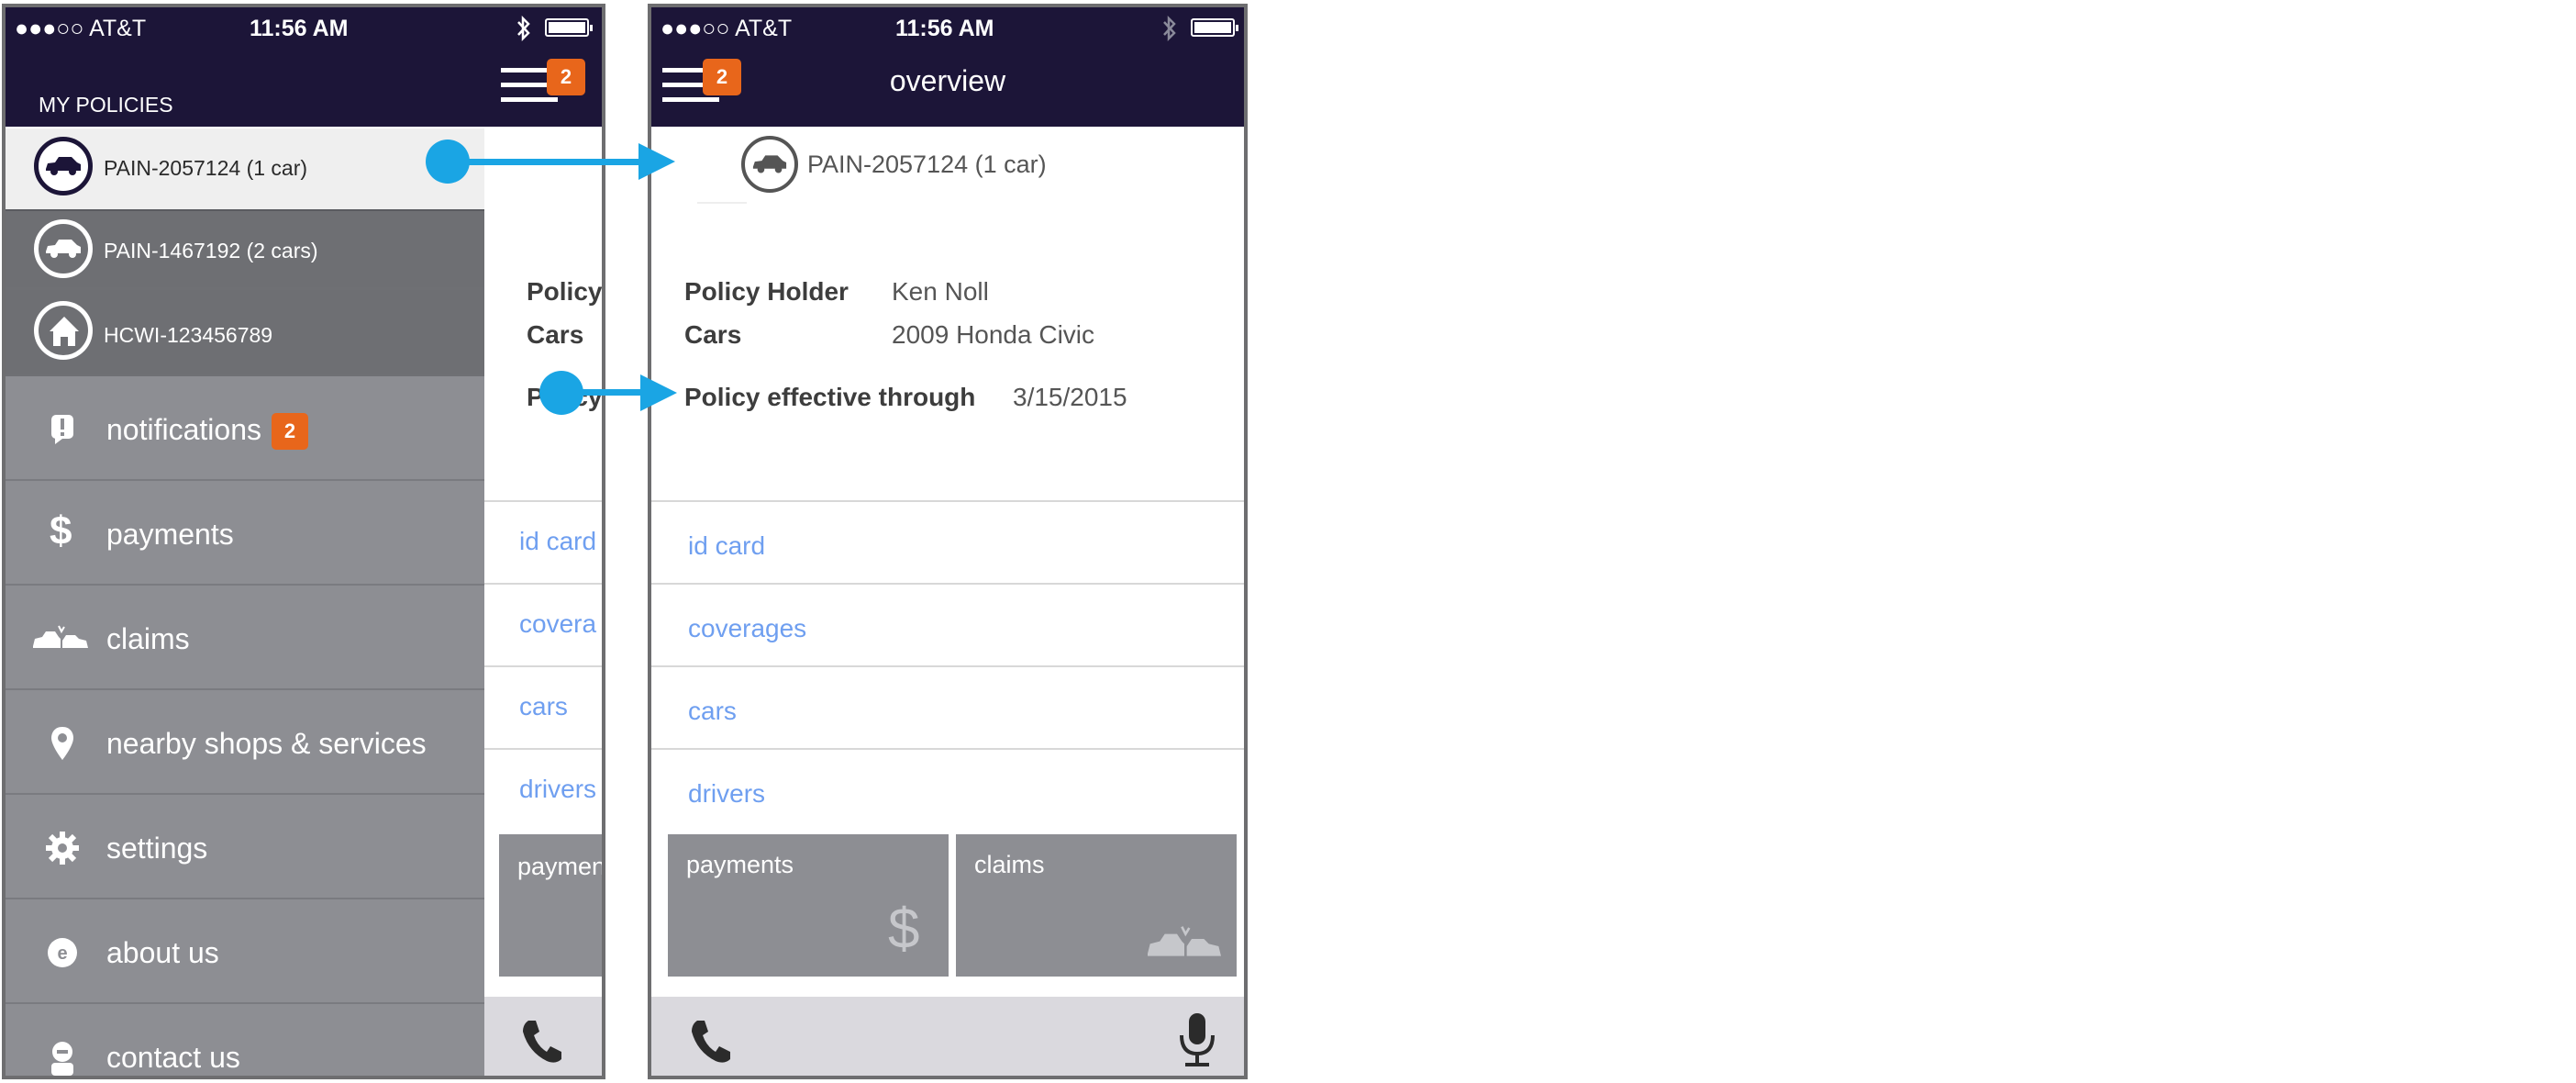  Describe the element at coordinates (726, 794) in the screenshot. I see `link-drivers: drivers` at that location.